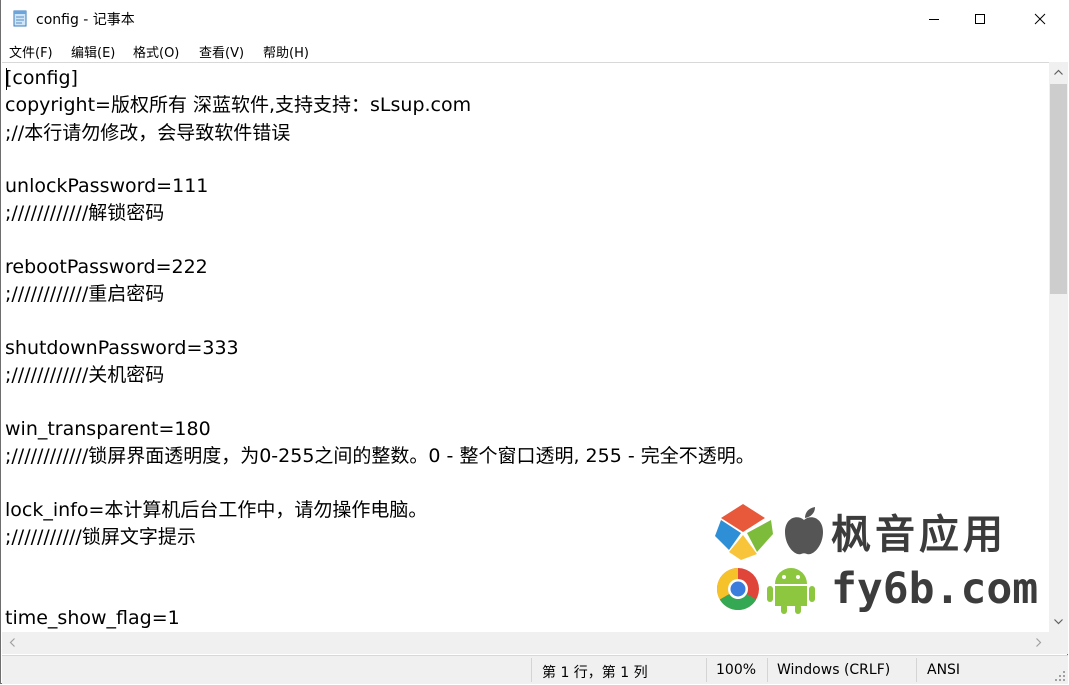  Describe the element at coordinates (1038, 642) in the screenshot. I see `scroll-right-arrow-icon` at that location.